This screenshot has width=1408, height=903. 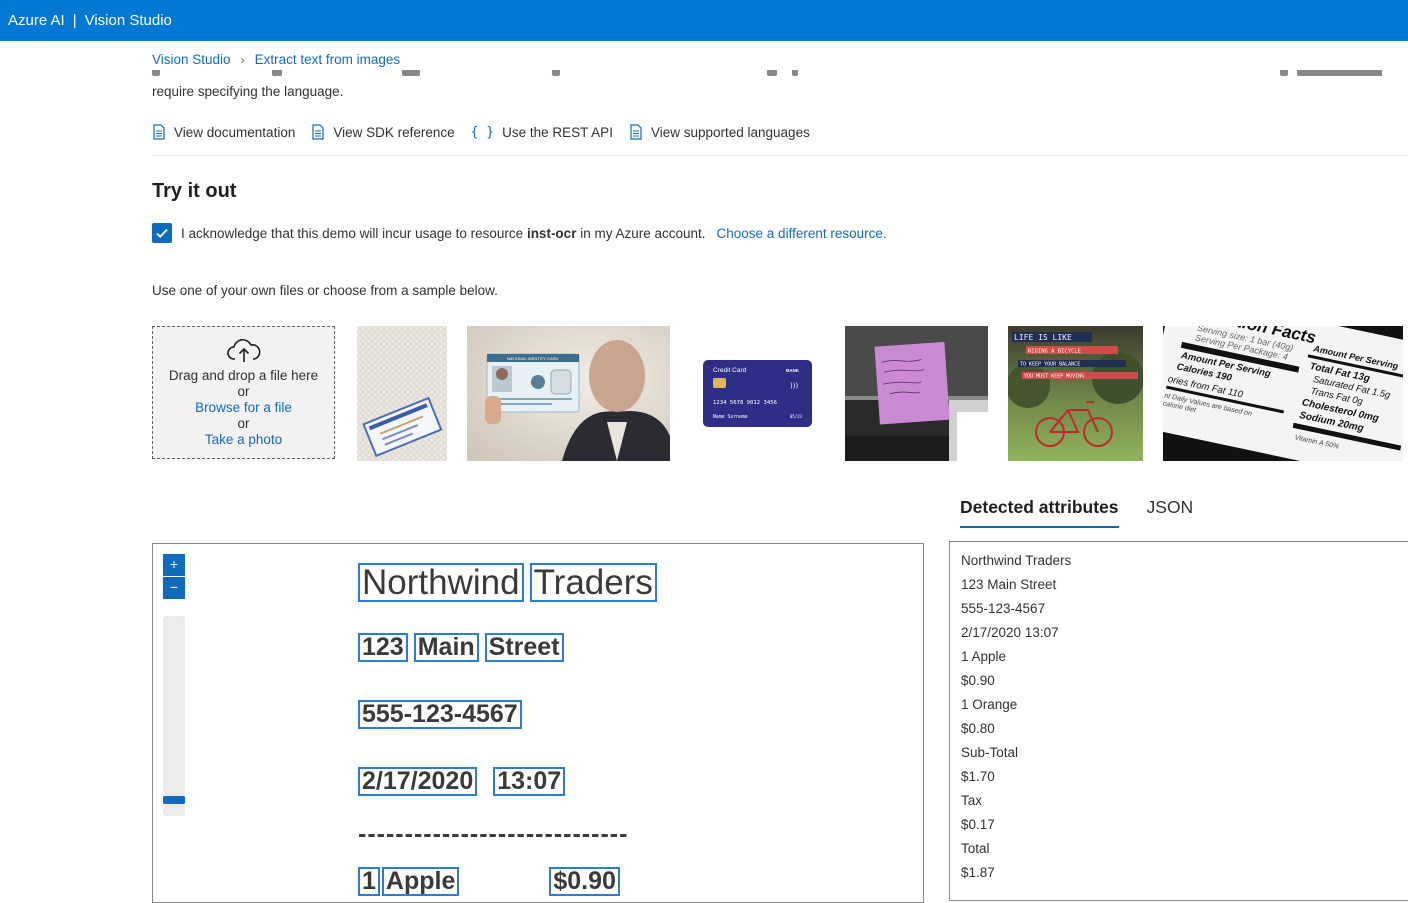 I want to click on view-supported-languages-label: View supported languages, so click(x=730, y=132).